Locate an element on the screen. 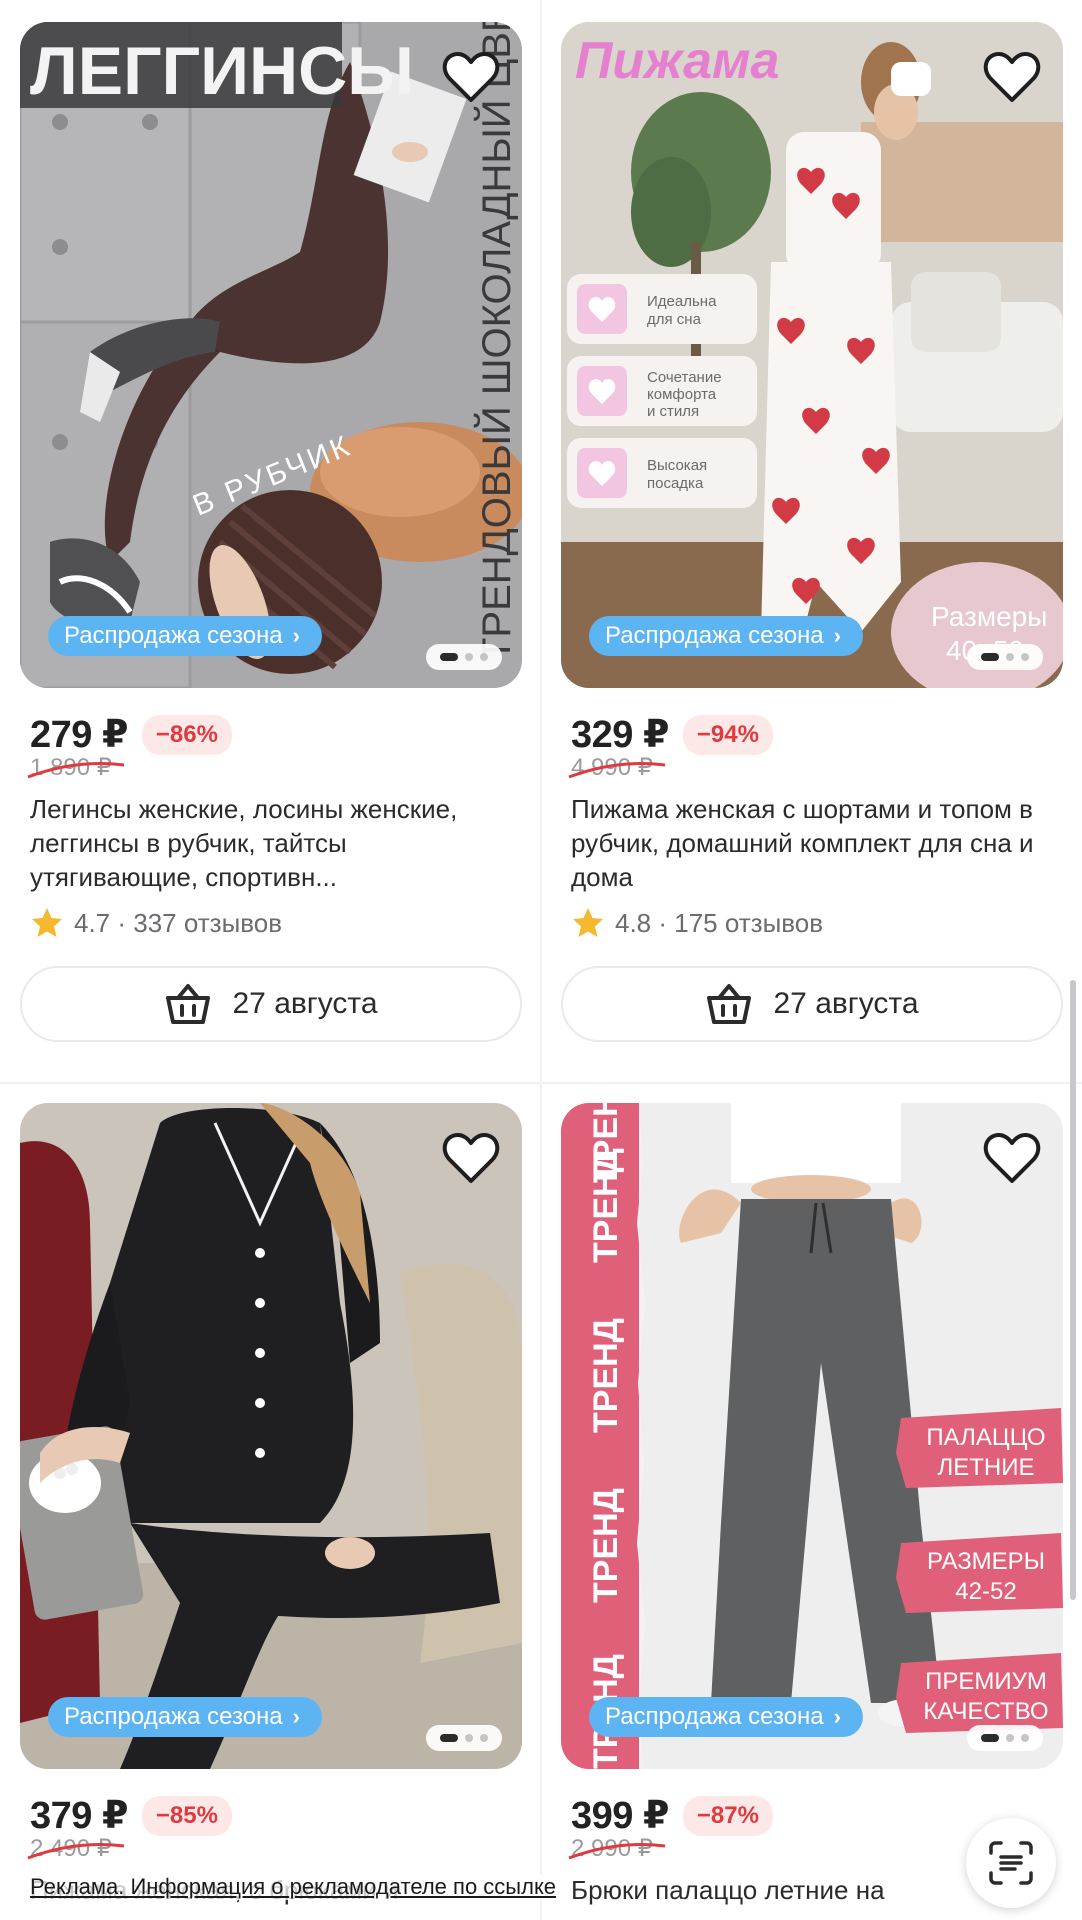 The width and height of the screenshot is (1082, 1920). svg-text: Идеальна is located at coordinates (682, 301).